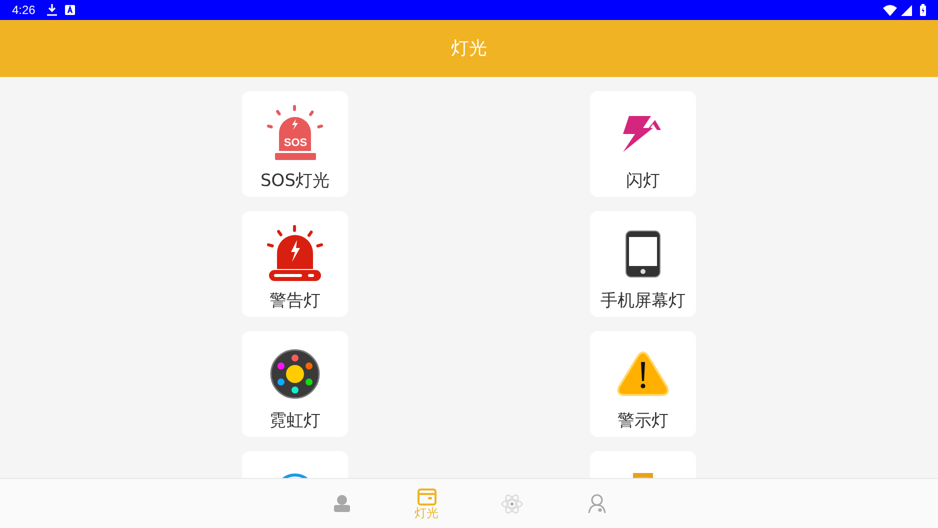 Image resolution: width=938 pixels, height=528 pixels. What do you see at coordinates (70, 10) in the screenshot?
I see `notification-icon` at bounding box center [70, 10].